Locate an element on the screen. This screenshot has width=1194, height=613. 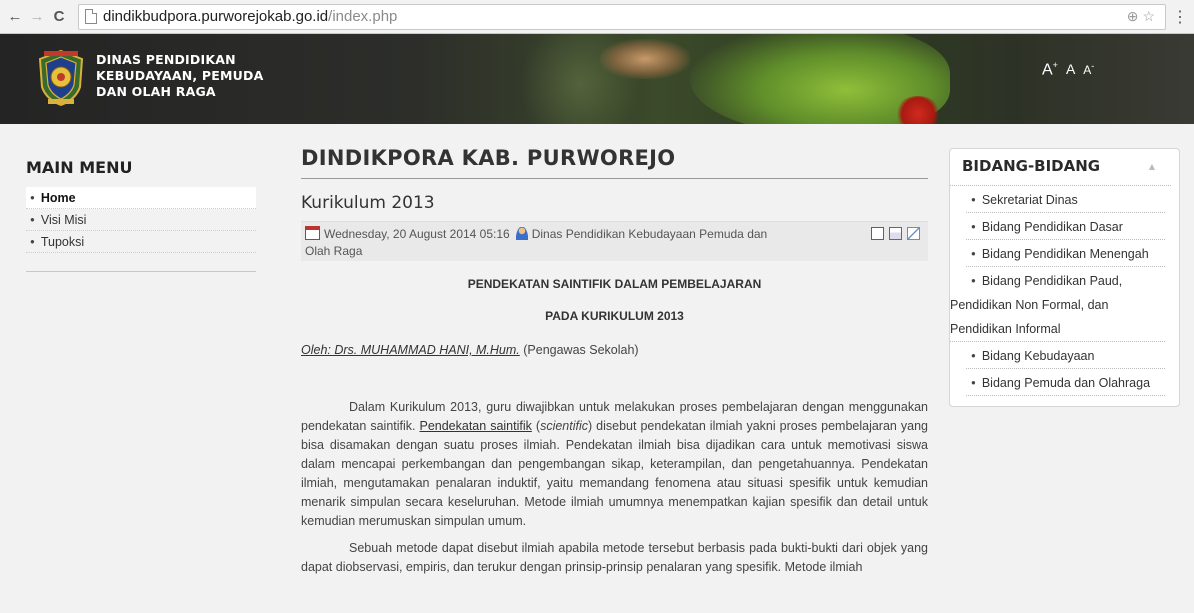
font-reset-button: A is located at coordinates (1070, 69).